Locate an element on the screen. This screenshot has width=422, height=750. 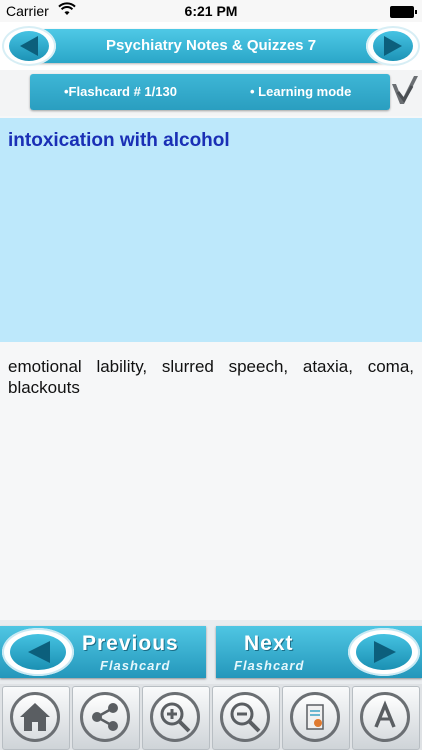
zoom-out-button is located at coordinates (246, 718).